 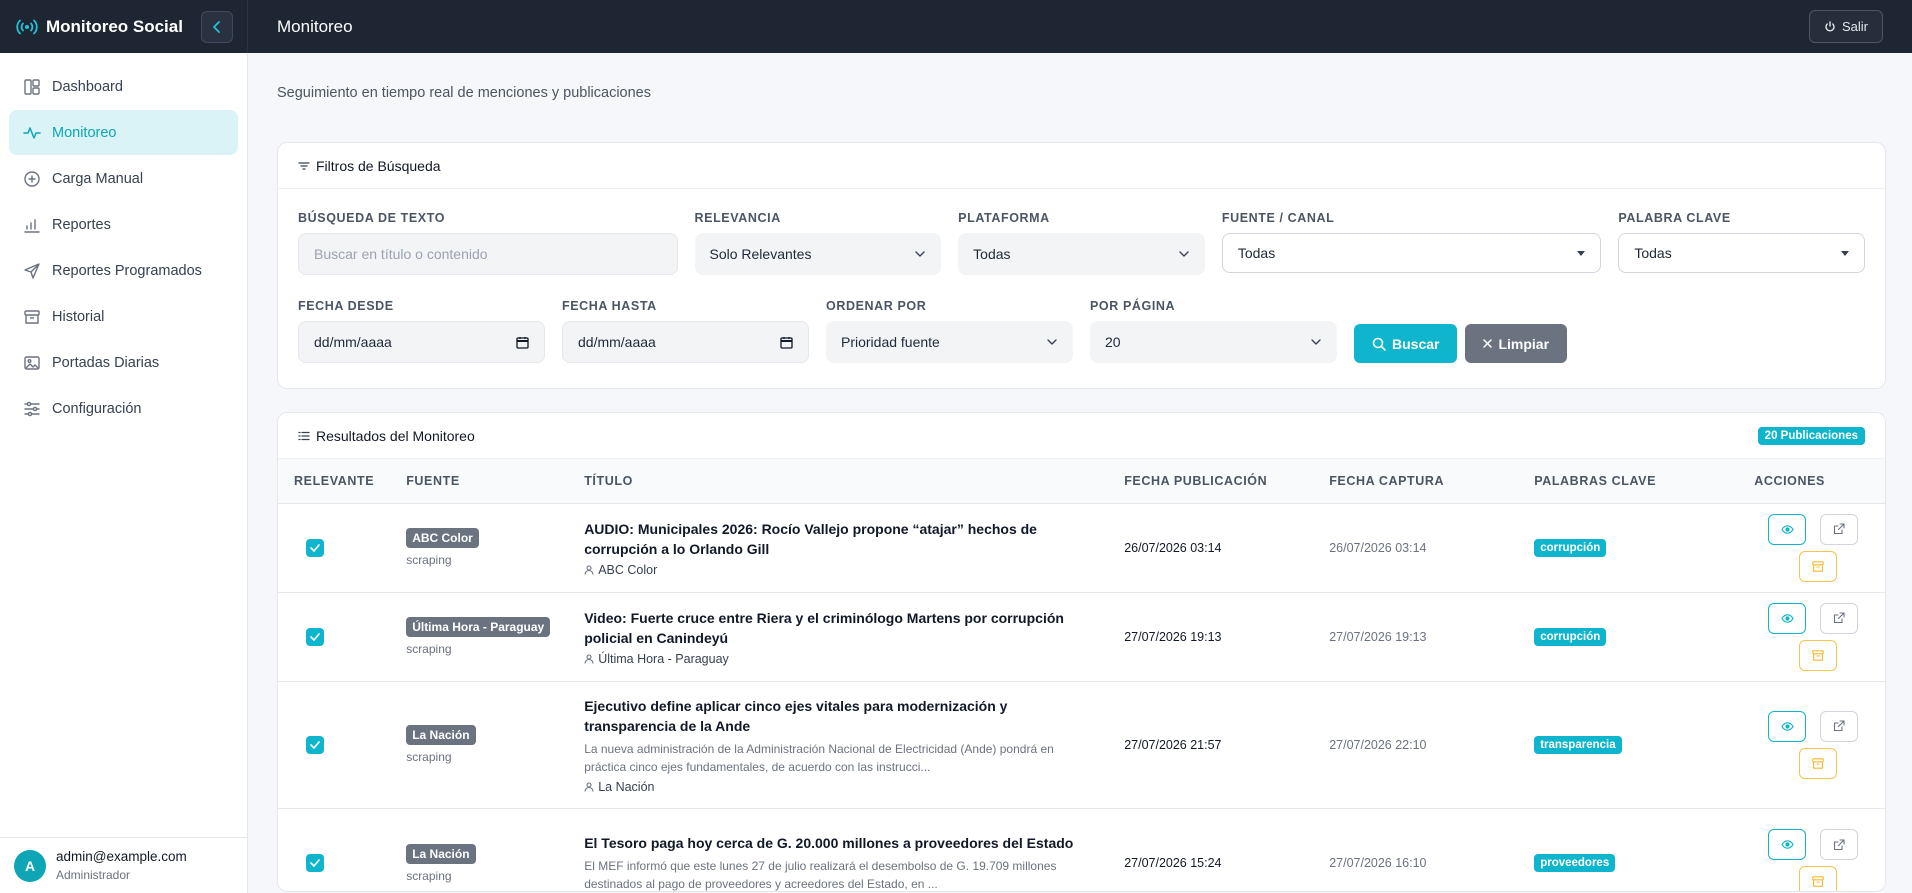 What do you see at coordinates (478, 627) in the screenshot?
I see `source-badge: Última Hora - Paraguay` at bounding box center [478, 627].